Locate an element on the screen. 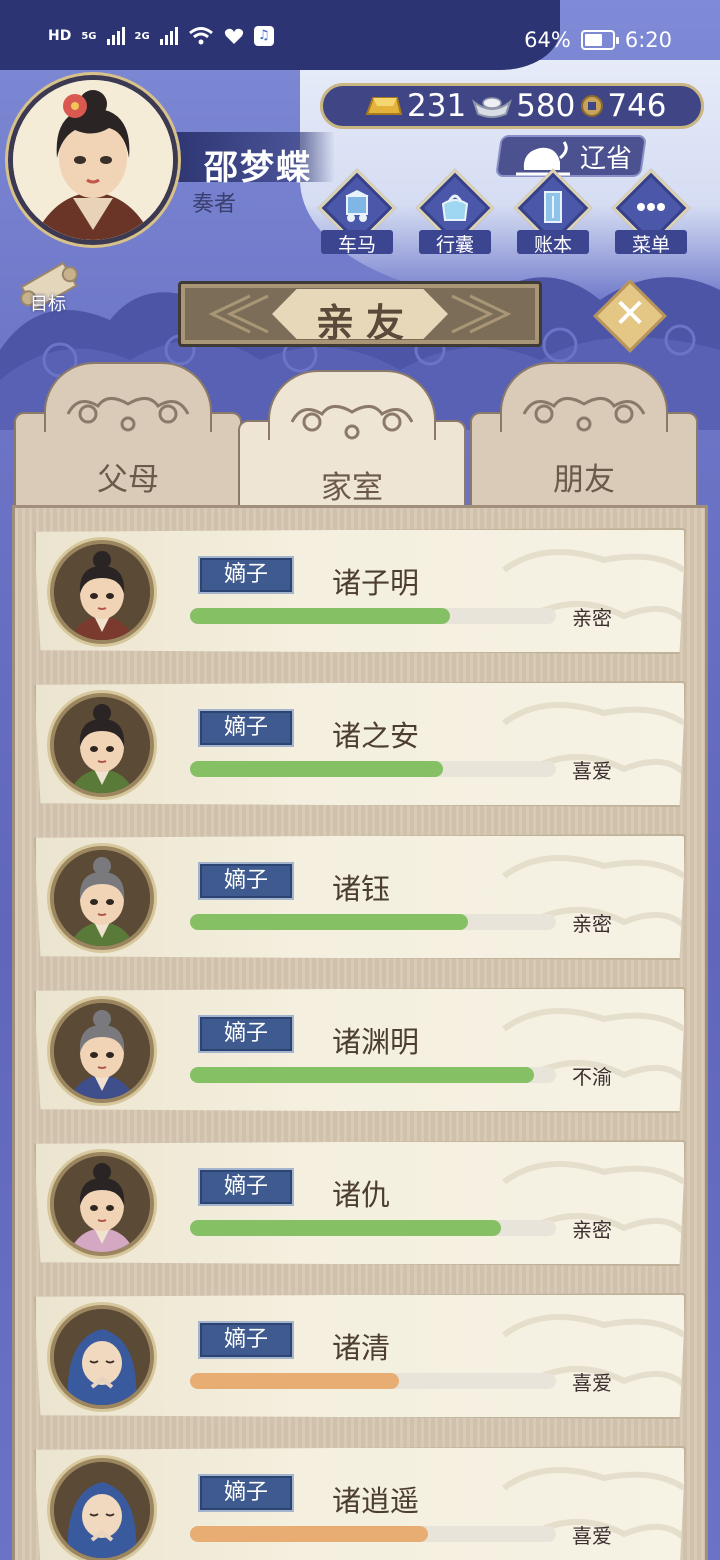 The width and height of the screenshot is (720, 1560). player-avatar is located at coordinates (93, 160).